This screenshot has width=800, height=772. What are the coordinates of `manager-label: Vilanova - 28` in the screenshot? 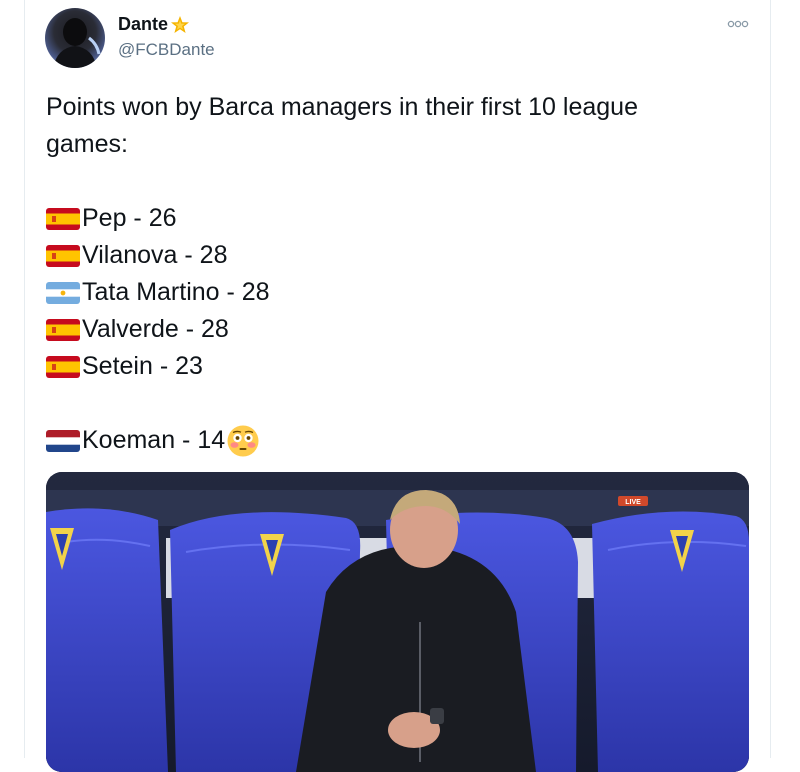 It's located at (155, 255).